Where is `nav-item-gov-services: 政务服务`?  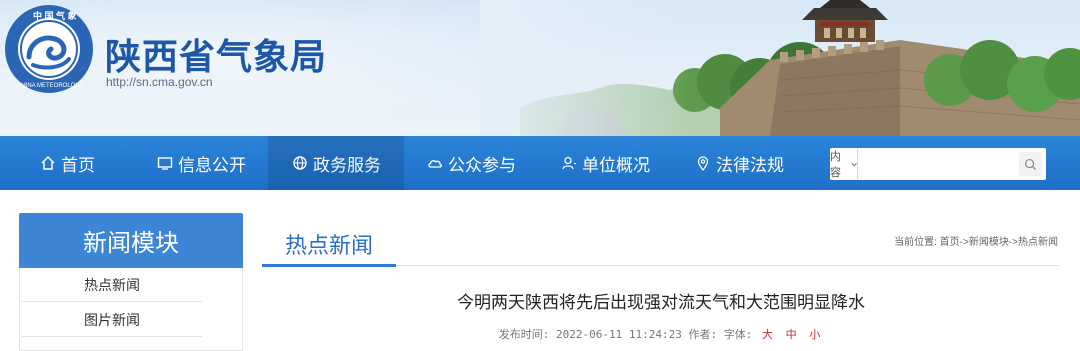 nav-item-gov-services: 政务服务 is located at coordinates (336, 163).